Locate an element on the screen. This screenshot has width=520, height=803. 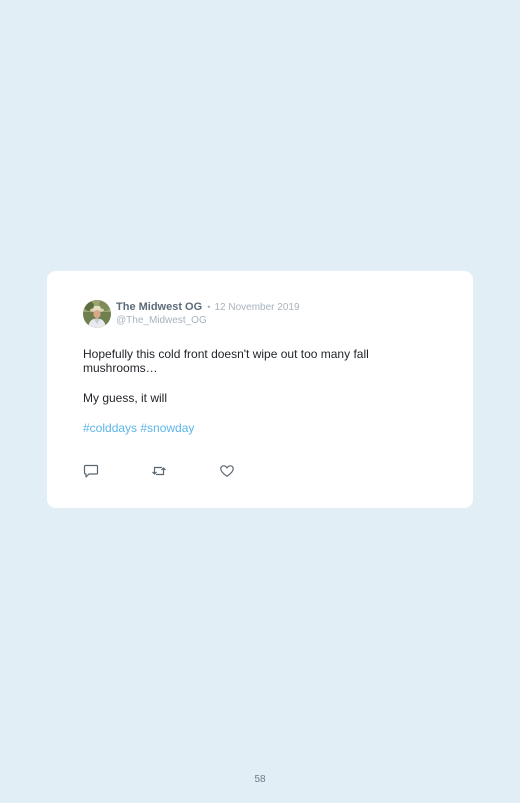
name-row: The Midwest OG • 12 November 2019 is located at coordinates (208, 307).